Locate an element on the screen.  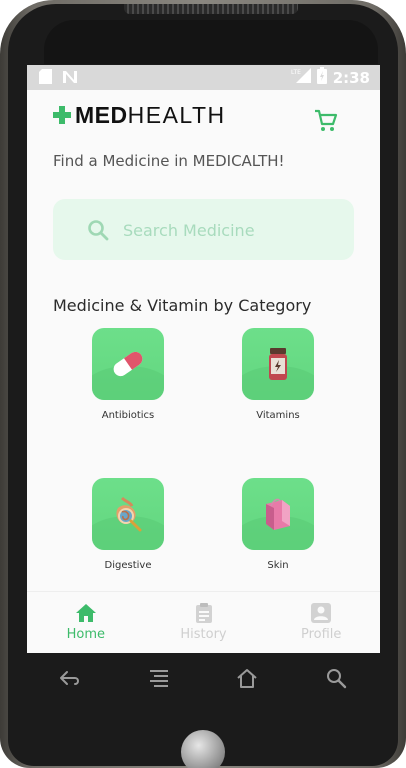
category-label: Antibiotics is located at coordinates (128, 415).